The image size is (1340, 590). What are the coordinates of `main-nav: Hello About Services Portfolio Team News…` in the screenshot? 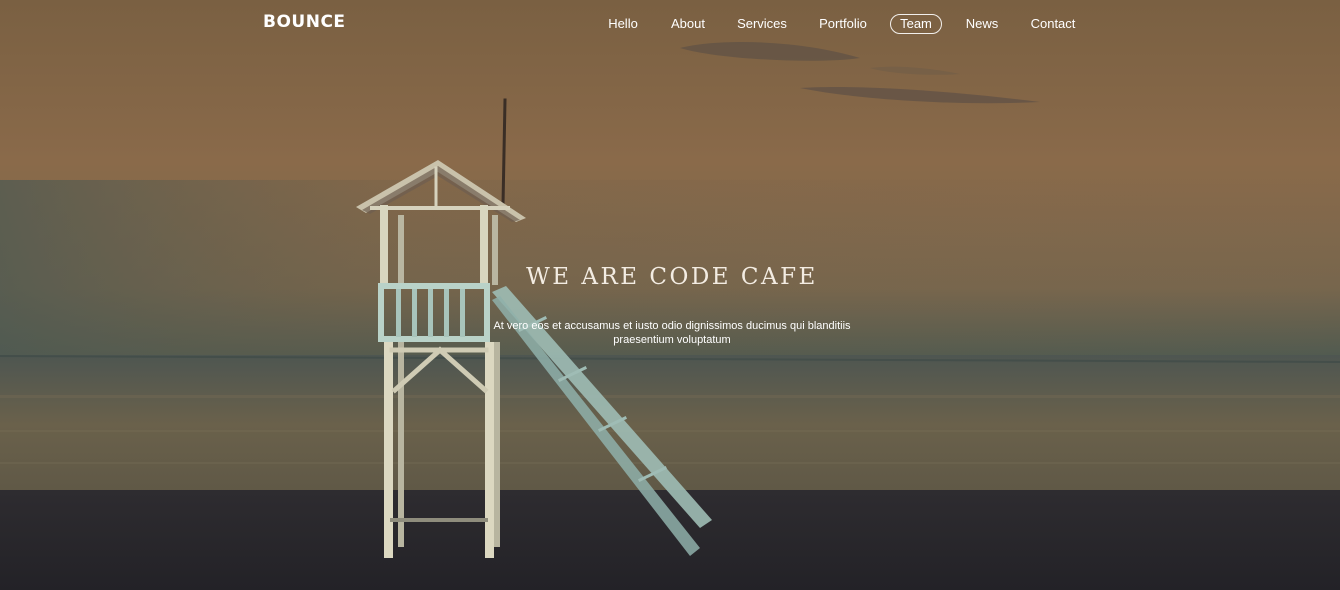 It's located at (670, 24).